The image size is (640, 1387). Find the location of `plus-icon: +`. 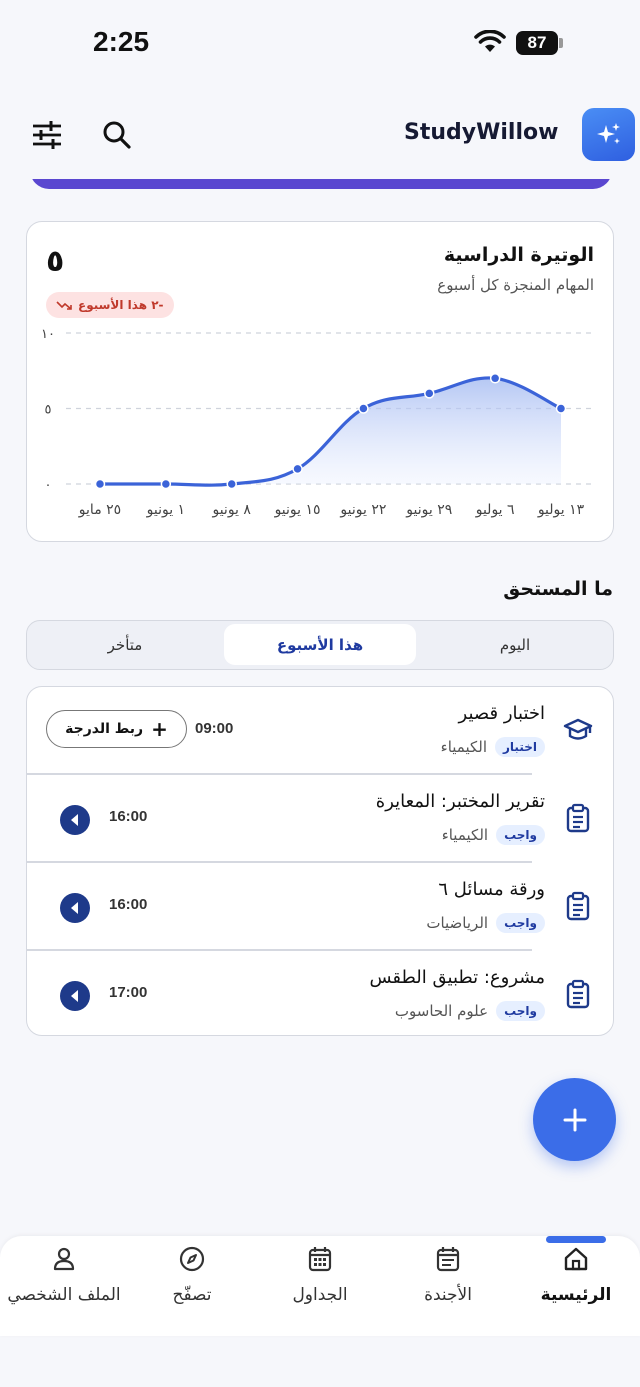

plus-icon: + is located at coordinates (159, 729).